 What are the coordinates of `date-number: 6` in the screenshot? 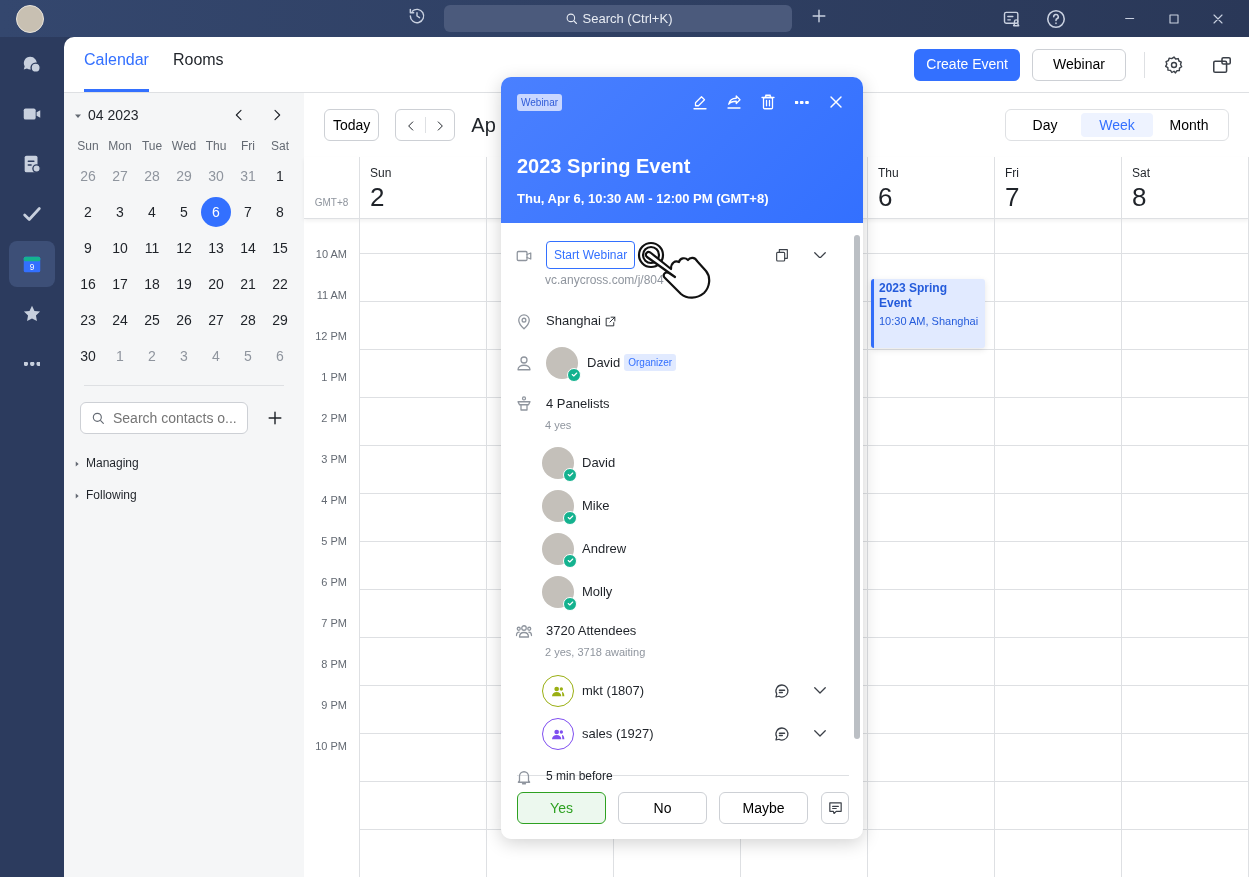 It's located at (886, 197).